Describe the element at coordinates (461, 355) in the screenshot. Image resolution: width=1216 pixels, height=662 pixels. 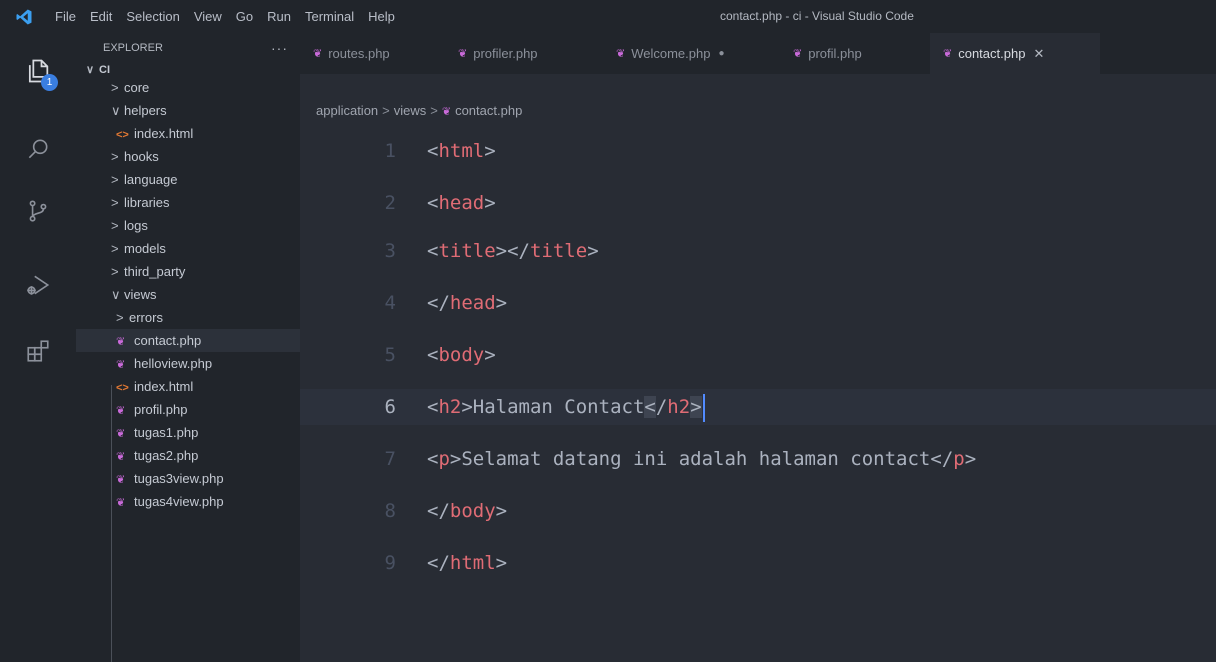
I see `tag-name: body` at that location.